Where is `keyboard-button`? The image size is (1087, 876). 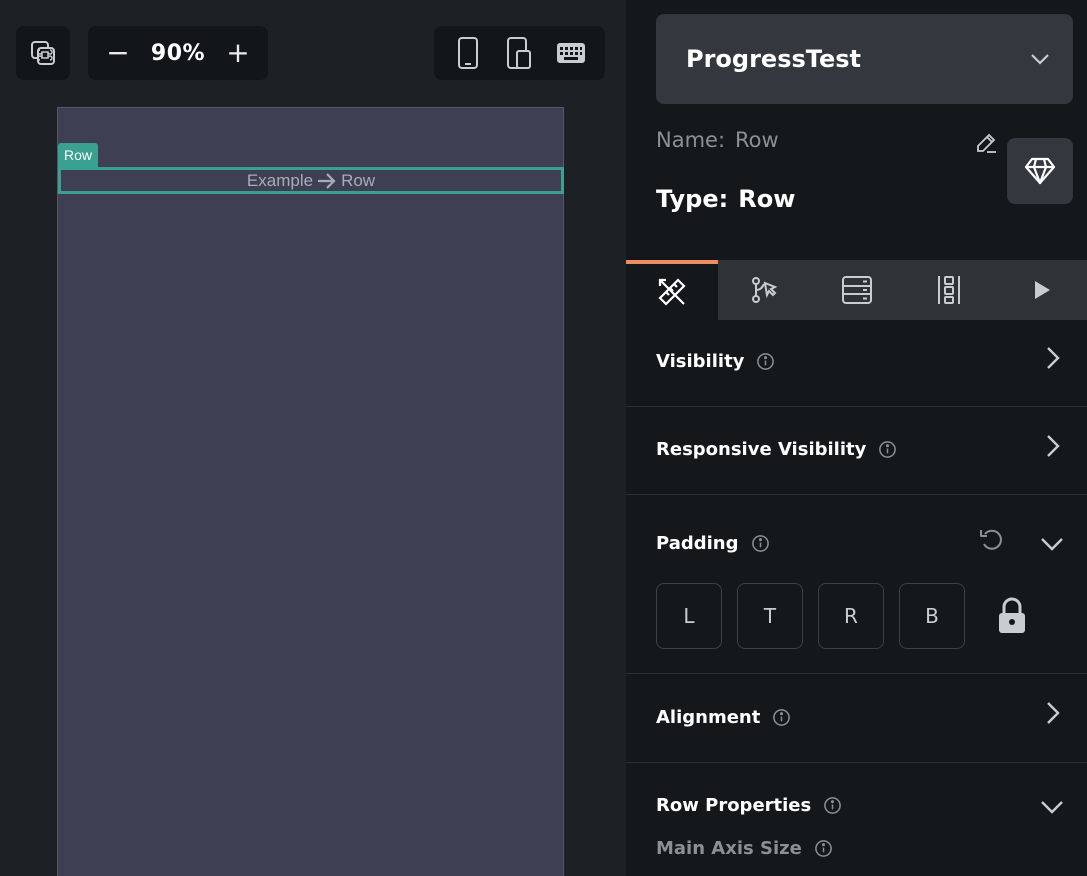 keyboard-button is located at coordinates (571, 53).